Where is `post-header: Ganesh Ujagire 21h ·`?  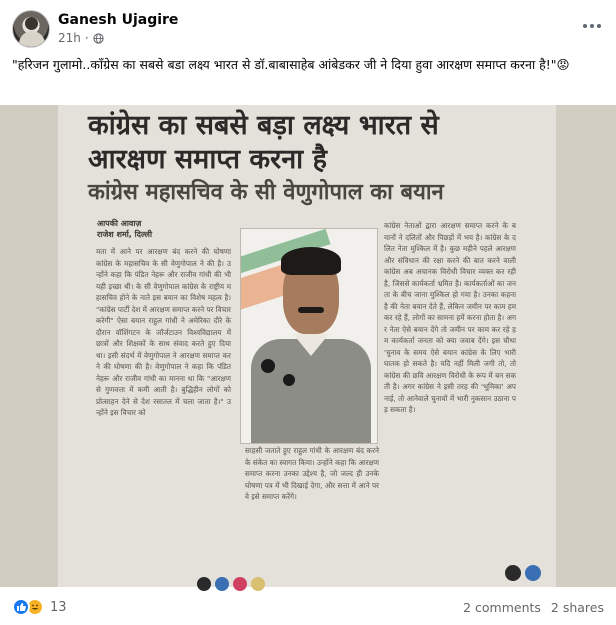
post-header: Ganesh Ujagire 21h · is located at coordinates (308, 28).